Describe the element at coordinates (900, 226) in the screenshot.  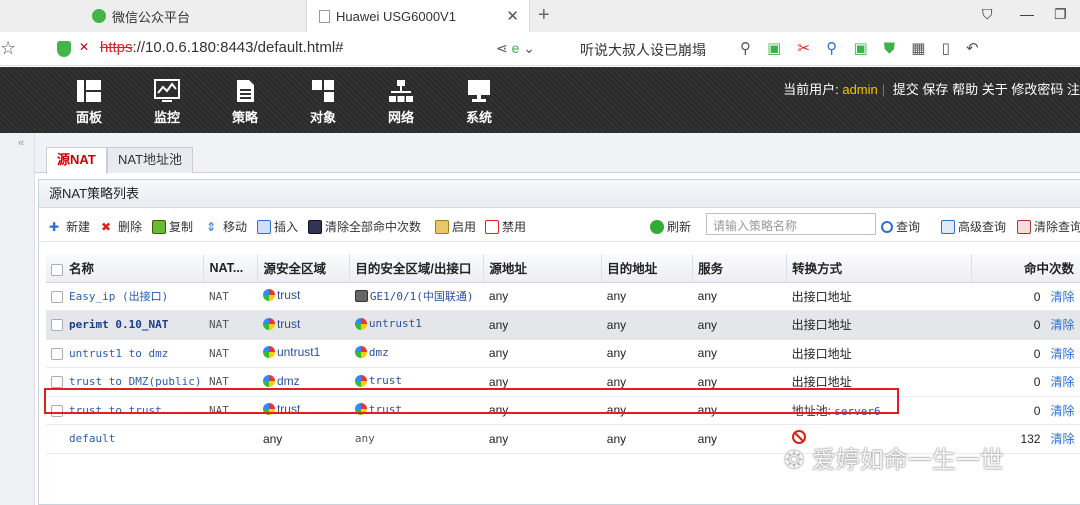
I see `query-button: 查询` at that location.